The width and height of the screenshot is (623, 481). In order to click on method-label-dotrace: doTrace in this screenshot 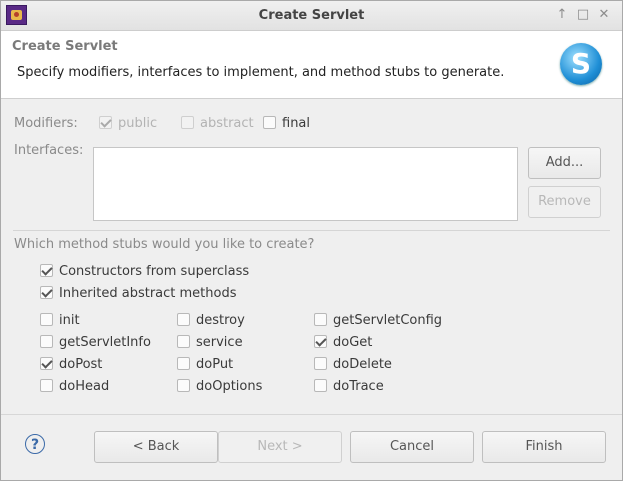, I will do `click(358, 386)`.